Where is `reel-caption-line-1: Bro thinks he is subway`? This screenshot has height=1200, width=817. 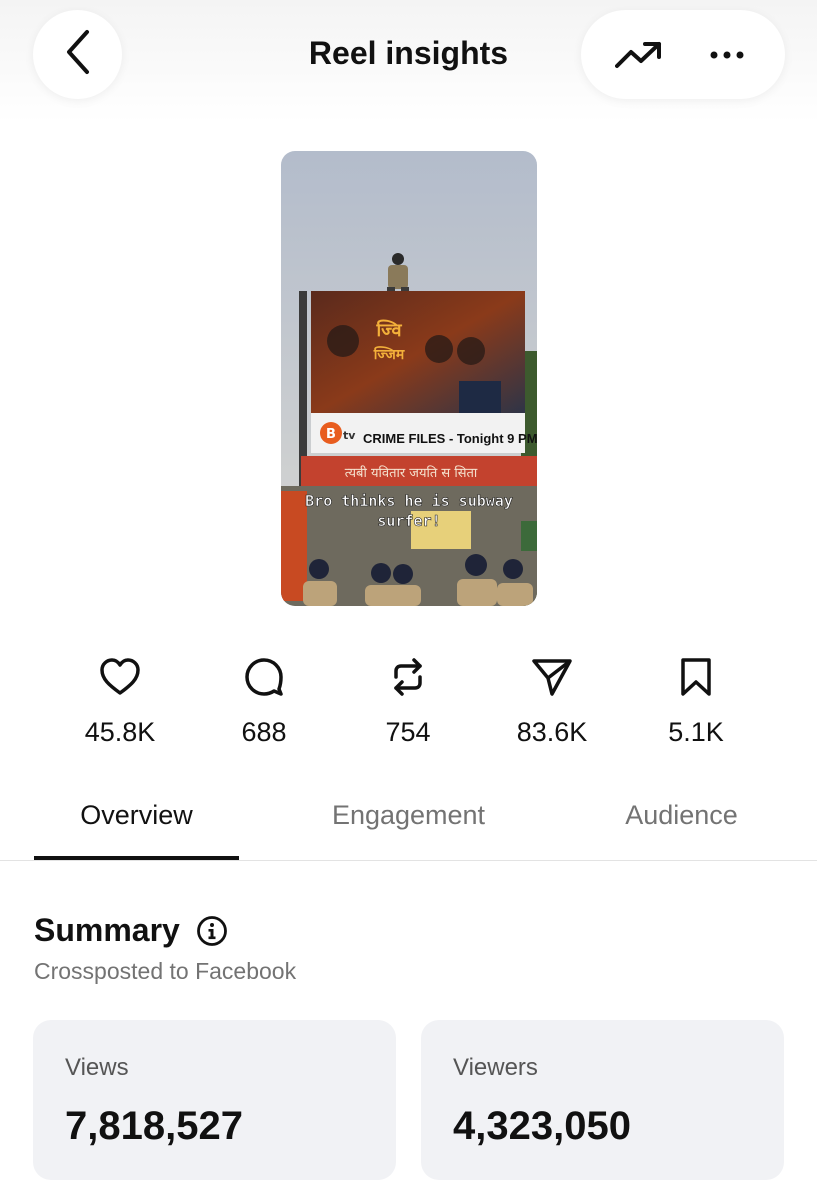
reel-caption-line-1: Bro thinks he is subway is located at coordinates (409, 501).